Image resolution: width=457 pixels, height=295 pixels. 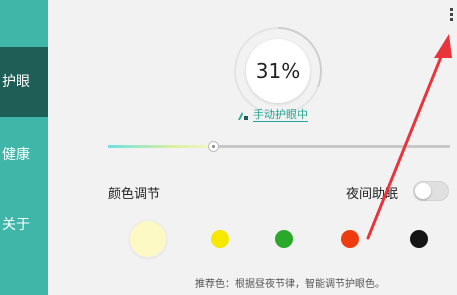 What do you see at coordinates (451, 15) in the screenshot?
I see `more-vertical-icon` at bounding box center [451, 15].